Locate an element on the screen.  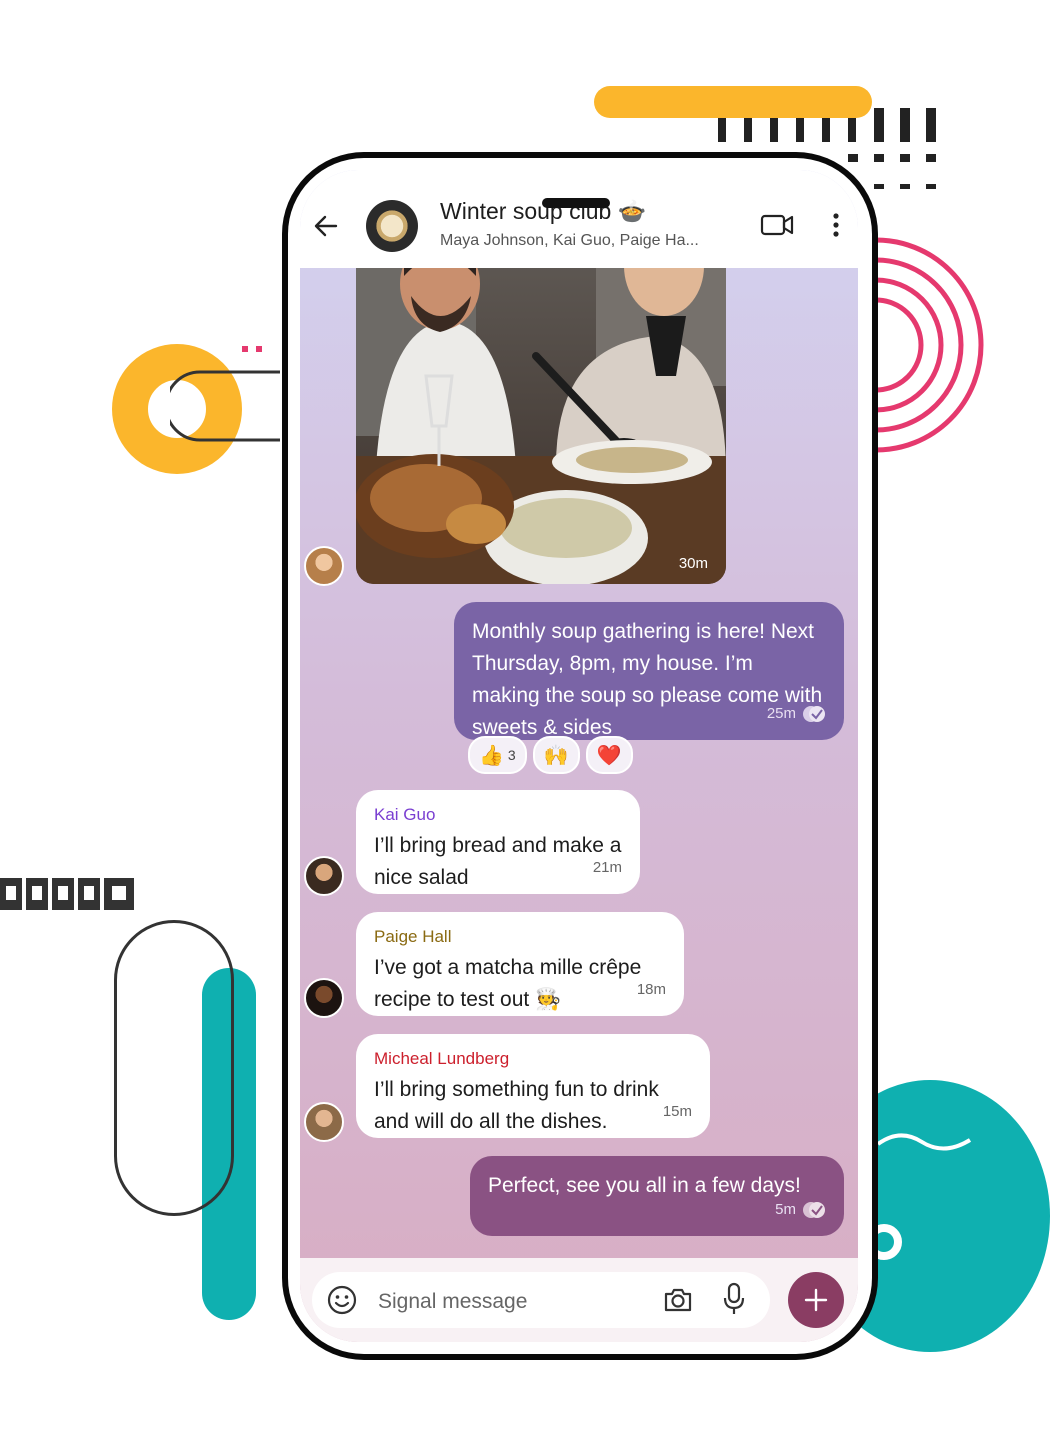
outgoing-message: Perfect, see you all in a few days! 5m is located at coordinates (657, 1196).